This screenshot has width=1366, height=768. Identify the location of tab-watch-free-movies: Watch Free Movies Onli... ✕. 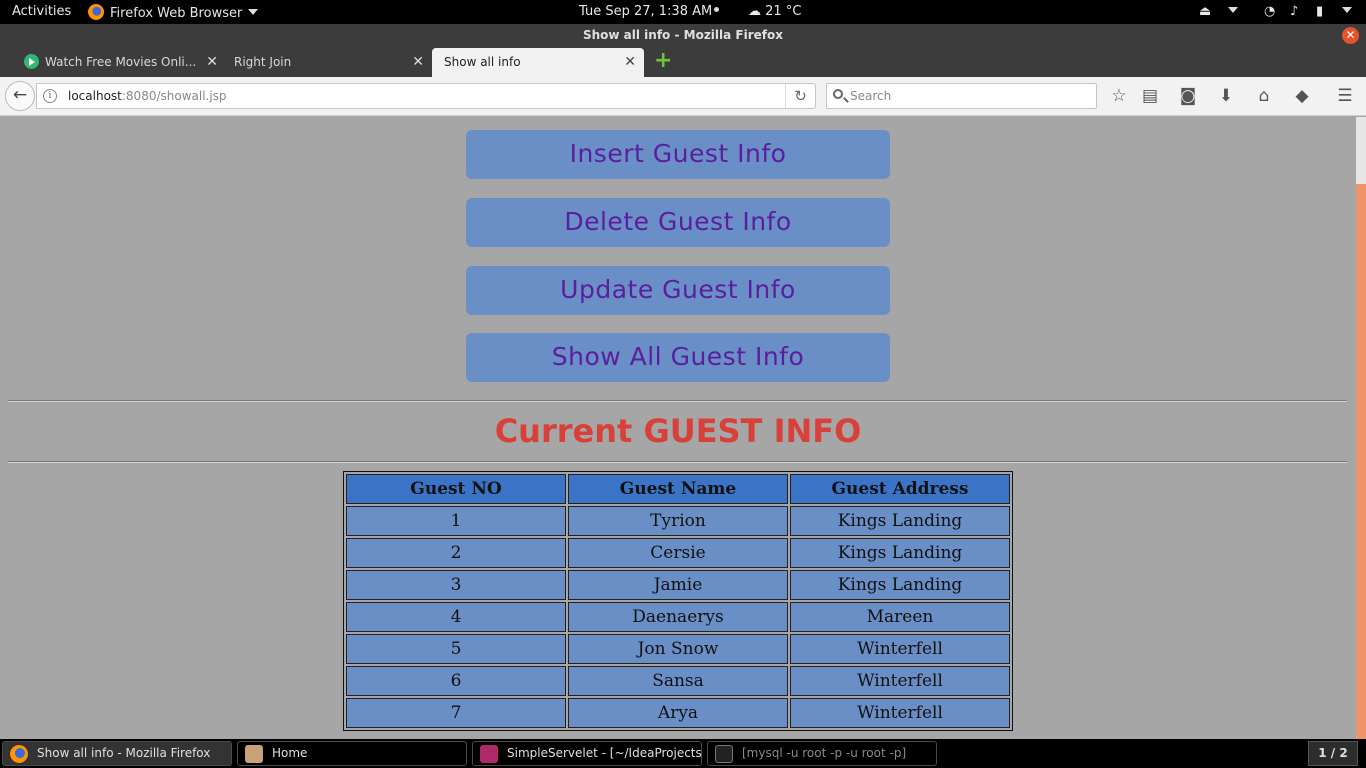
(119, 62).